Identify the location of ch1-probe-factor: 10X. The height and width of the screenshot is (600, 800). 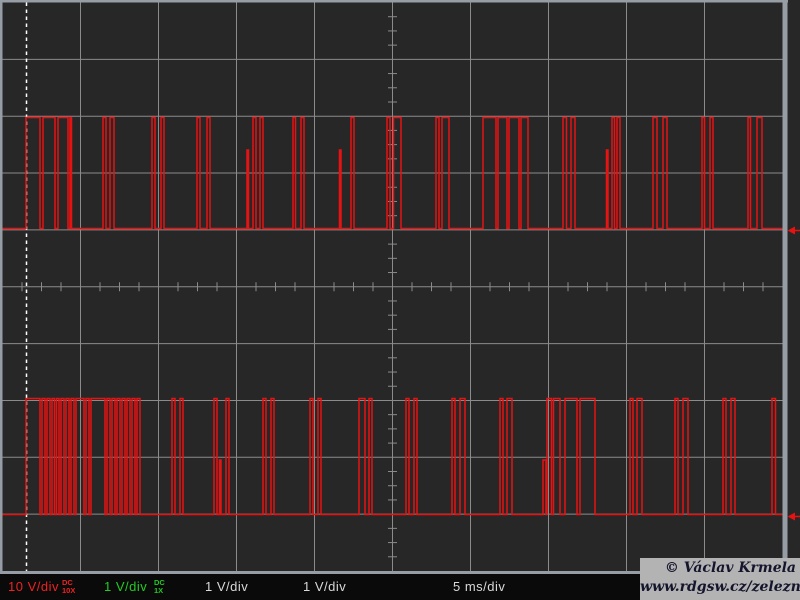
(69, 590).